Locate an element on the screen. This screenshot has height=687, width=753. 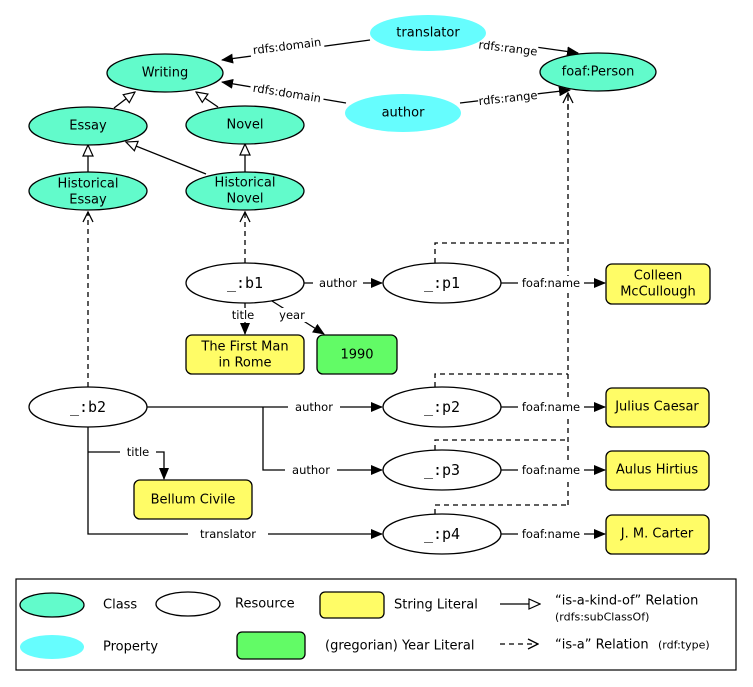
label: author is located at coordinates (403, 113).